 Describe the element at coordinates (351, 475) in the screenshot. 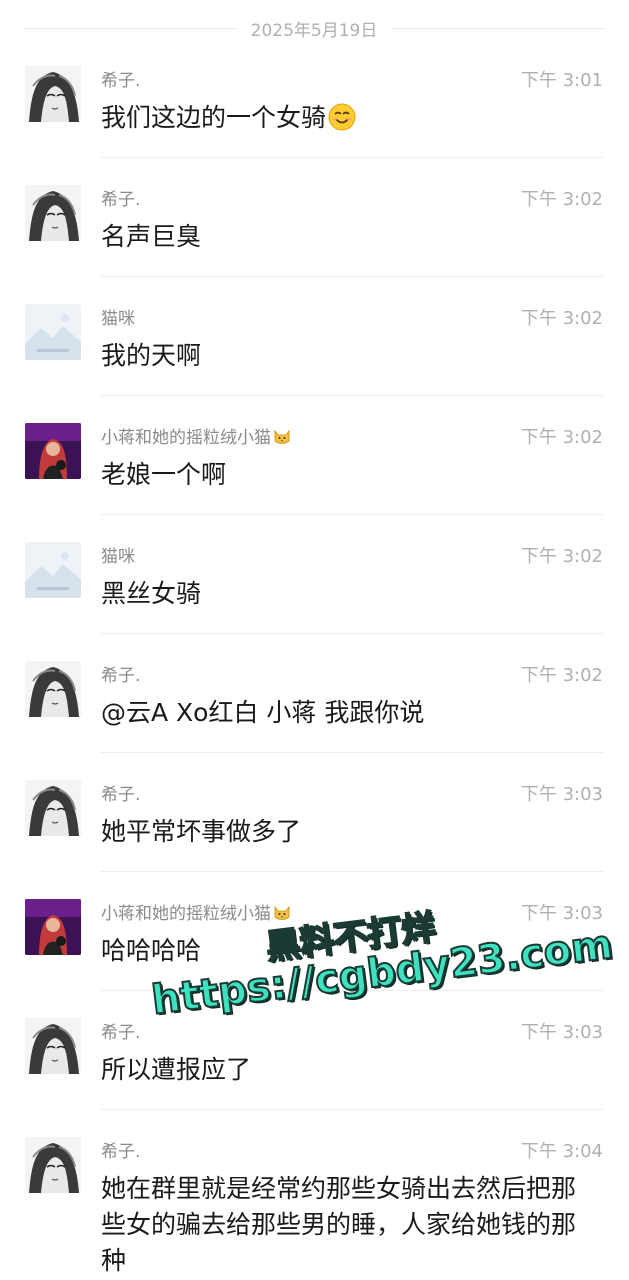

I see `message-text: 老娘一个啊` at that location.